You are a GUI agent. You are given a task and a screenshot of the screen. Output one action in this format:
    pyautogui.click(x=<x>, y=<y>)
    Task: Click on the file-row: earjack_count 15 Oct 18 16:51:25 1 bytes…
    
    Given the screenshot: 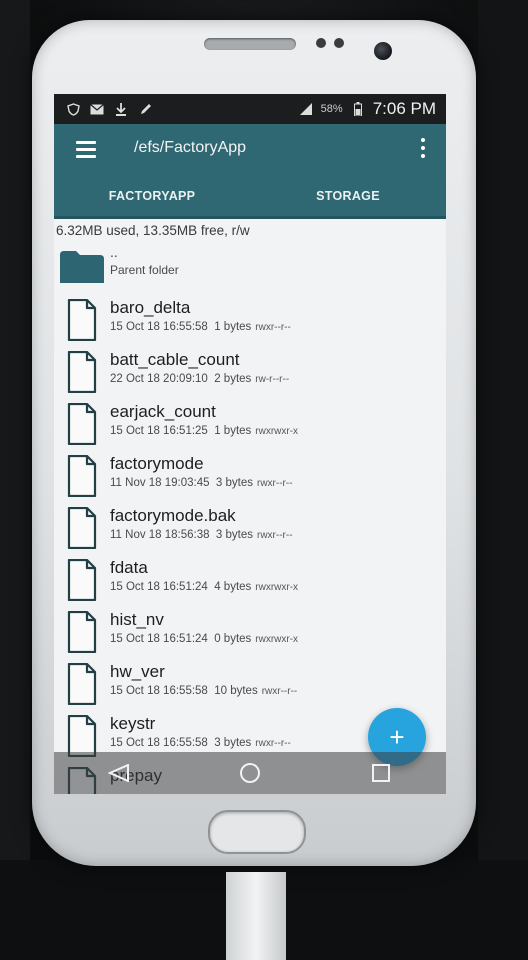 What is the action you would take?
    pyautogui.click(x=250, y=425)
    